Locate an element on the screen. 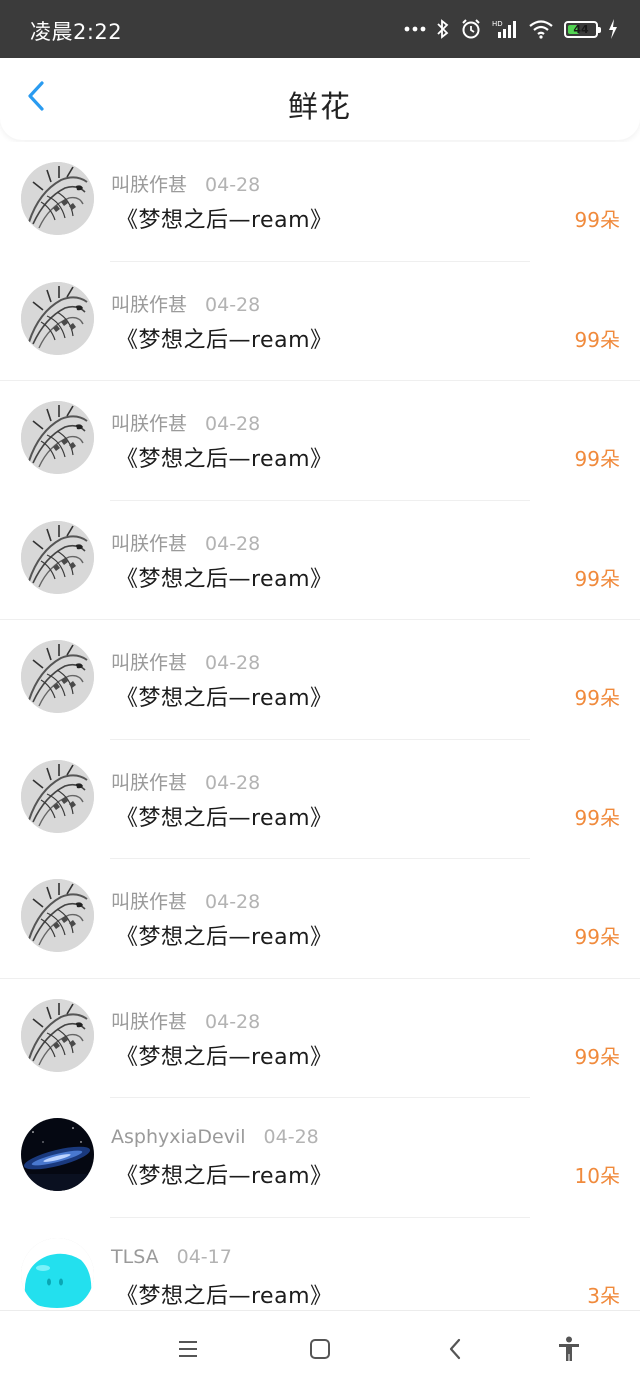  accessibility-icon is located at coordinates (569, 1351).